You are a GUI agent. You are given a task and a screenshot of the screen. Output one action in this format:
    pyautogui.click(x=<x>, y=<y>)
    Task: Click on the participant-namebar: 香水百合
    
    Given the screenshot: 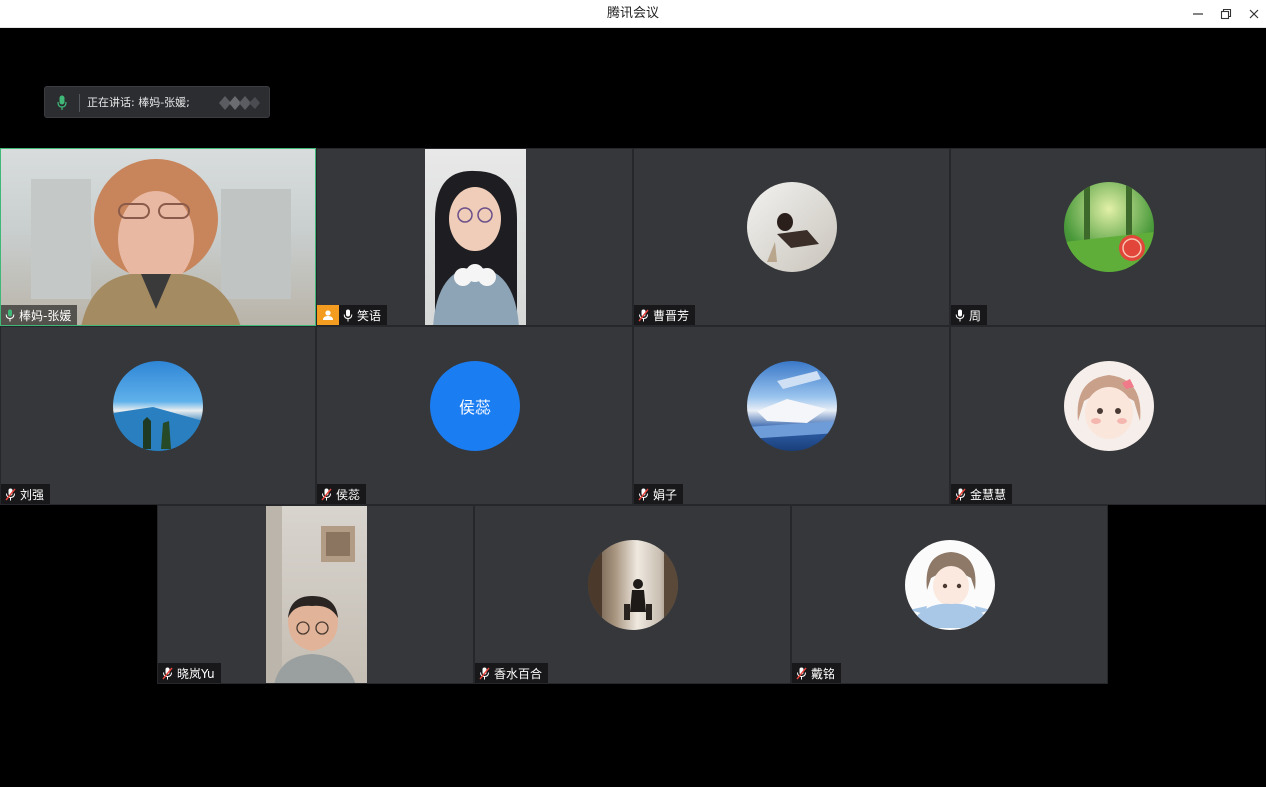 What is the action you would take?
    pyautogui.click(x=512, y=673)
    